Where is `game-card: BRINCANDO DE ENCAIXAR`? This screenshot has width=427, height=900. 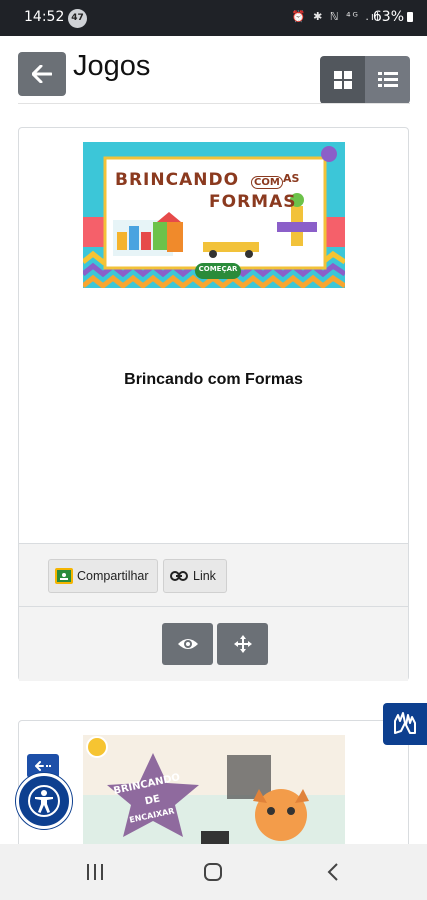
game-card: BRINCANDO DE ENCAIXAR is located at coordinates (213, 790).